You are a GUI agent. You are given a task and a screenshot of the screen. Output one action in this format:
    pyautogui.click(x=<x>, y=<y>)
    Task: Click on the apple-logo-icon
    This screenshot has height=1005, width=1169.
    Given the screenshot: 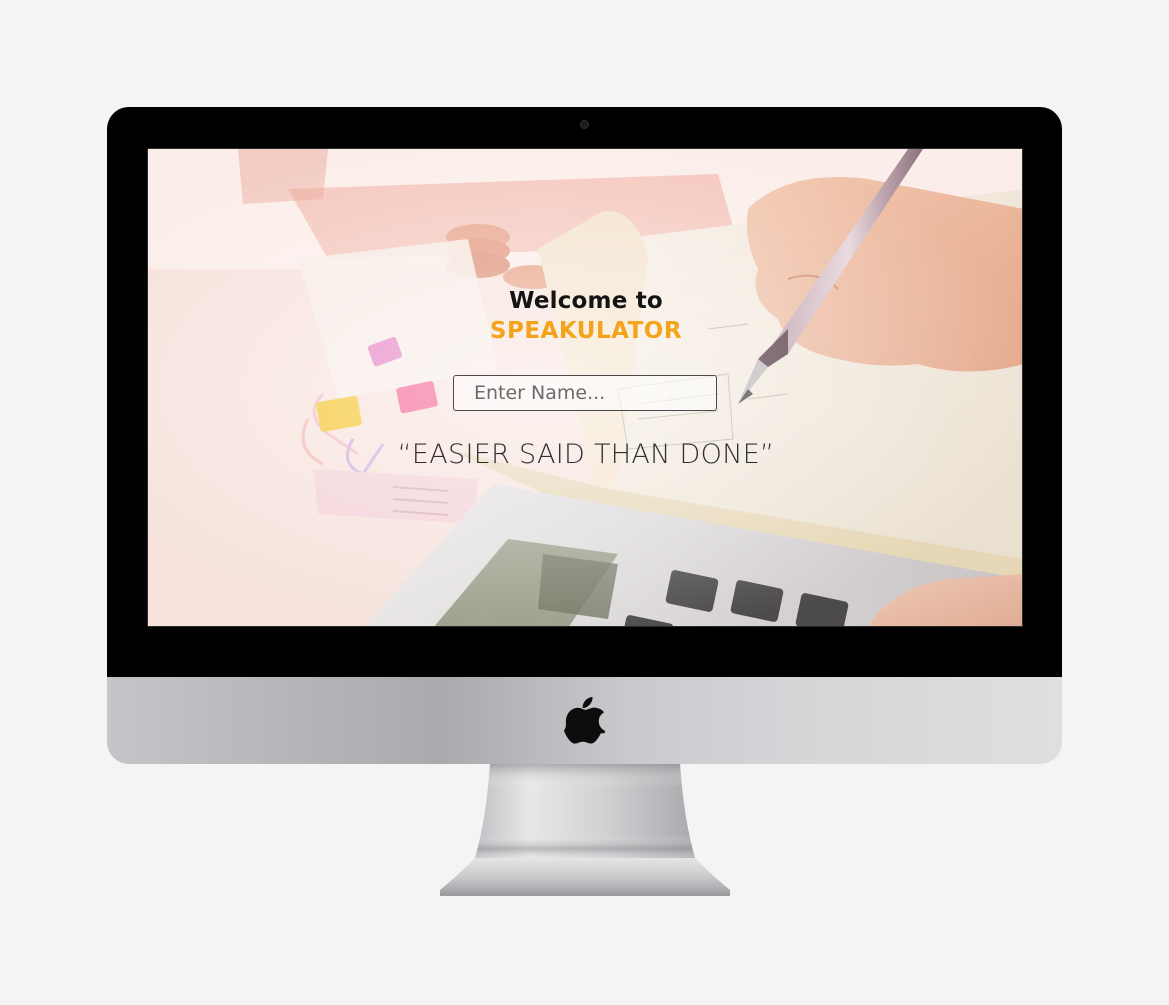 What is the action you would take?
    pyautogui.click(x=585, y=720)
    